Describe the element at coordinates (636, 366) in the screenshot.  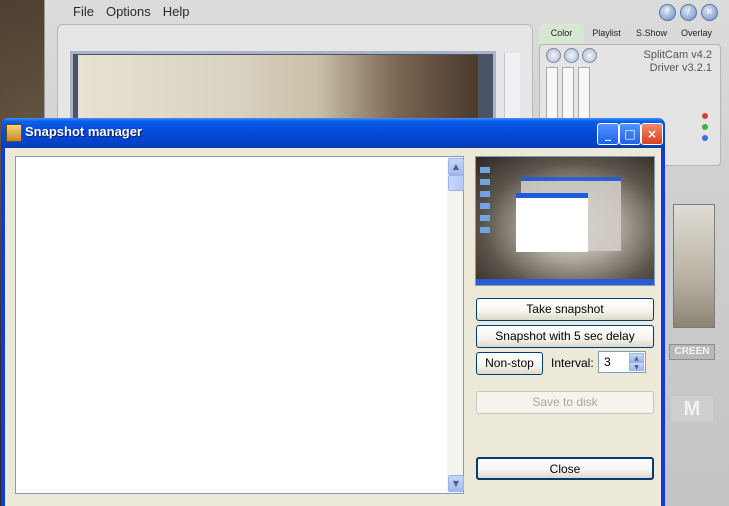
I see `spin-down-icon: ▼` at that location.